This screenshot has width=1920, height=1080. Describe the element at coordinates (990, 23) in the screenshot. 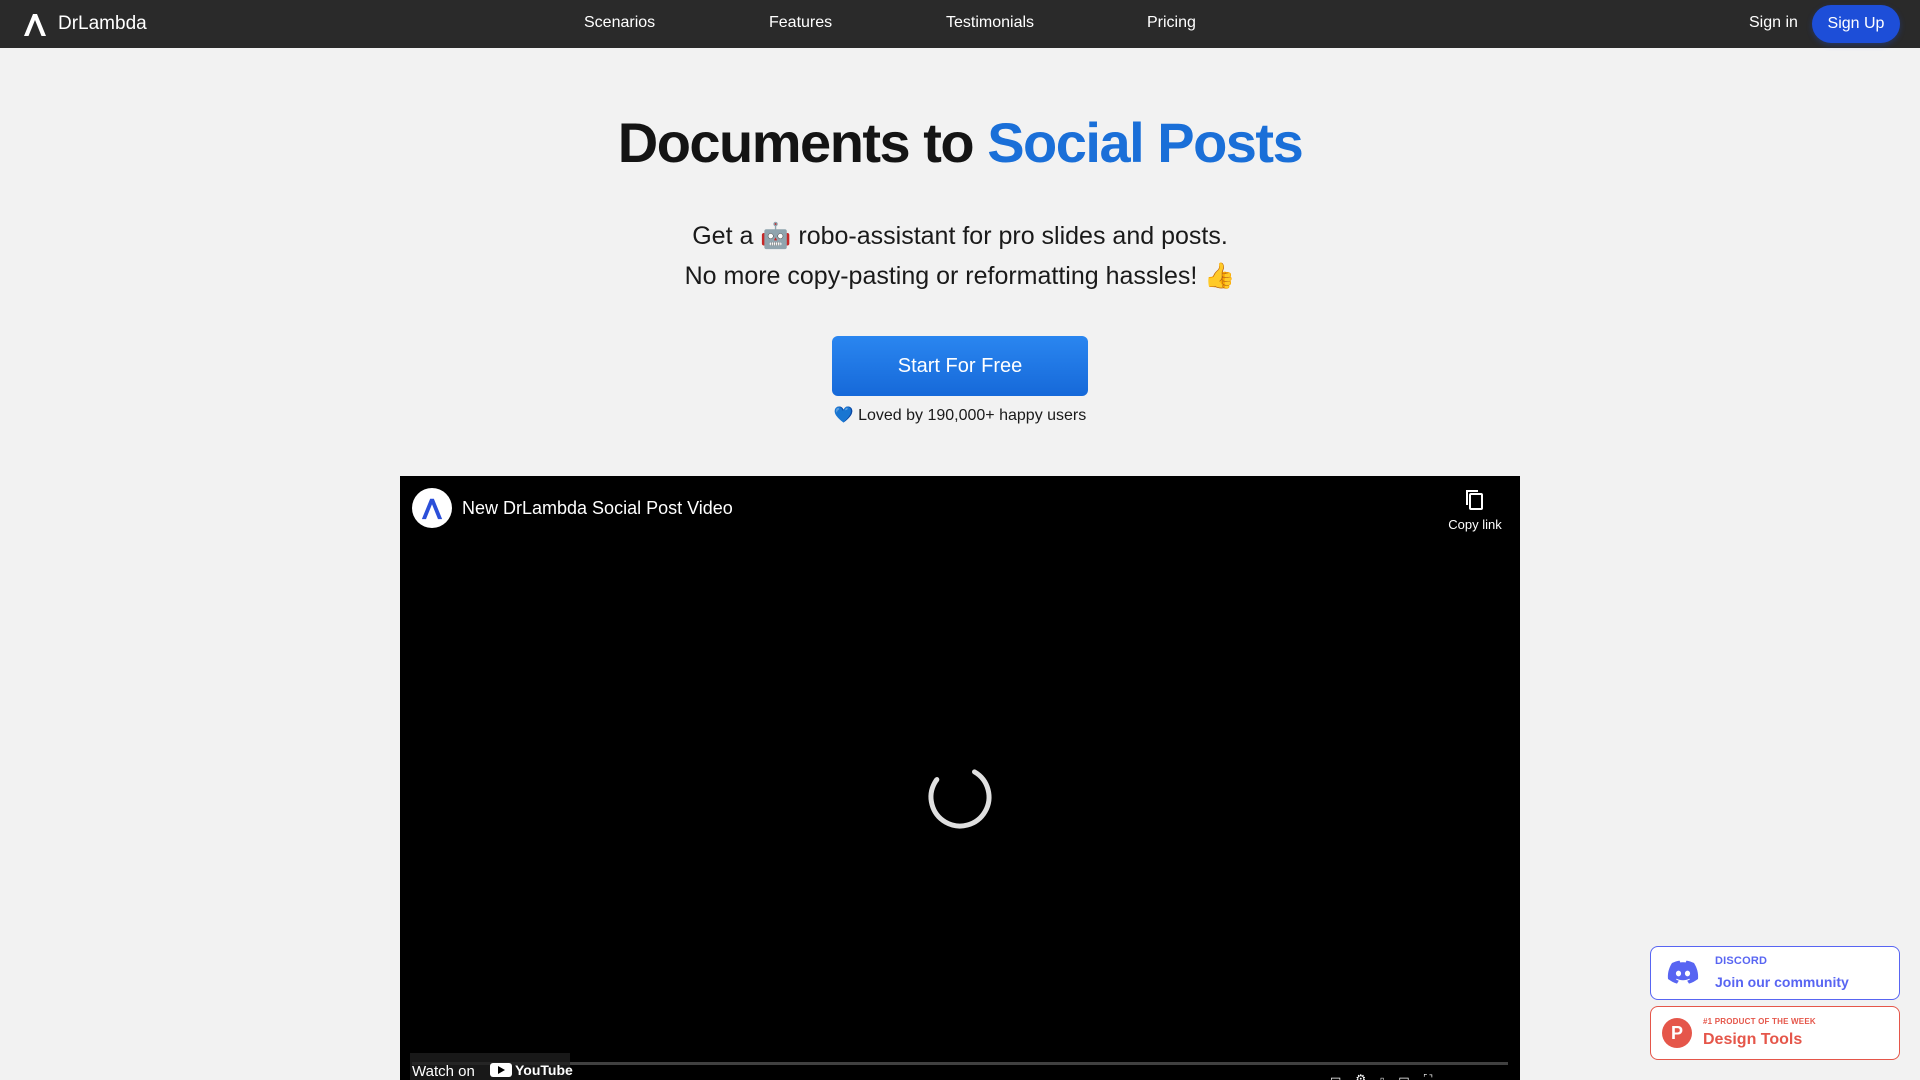

I see `nav-link-testimonials: Testimonials` at that location.